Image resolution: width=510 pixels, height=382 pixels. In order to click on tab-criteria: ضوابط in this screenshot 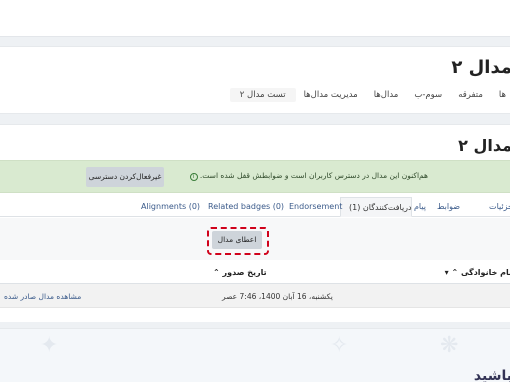, I will do `click(448, 207)`.